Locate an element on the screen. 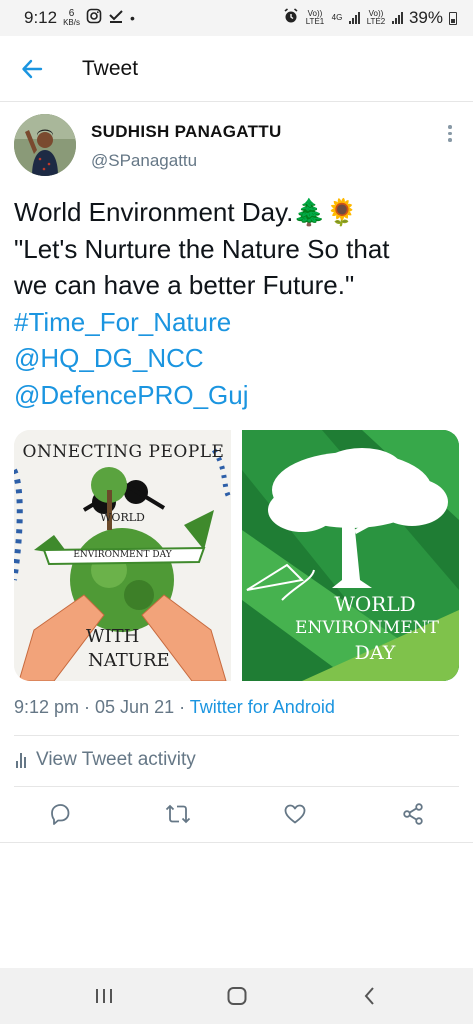  tweet-timestamp: 9:12 pm · 05 Jun 21 · is located at coordinates (102, 707).